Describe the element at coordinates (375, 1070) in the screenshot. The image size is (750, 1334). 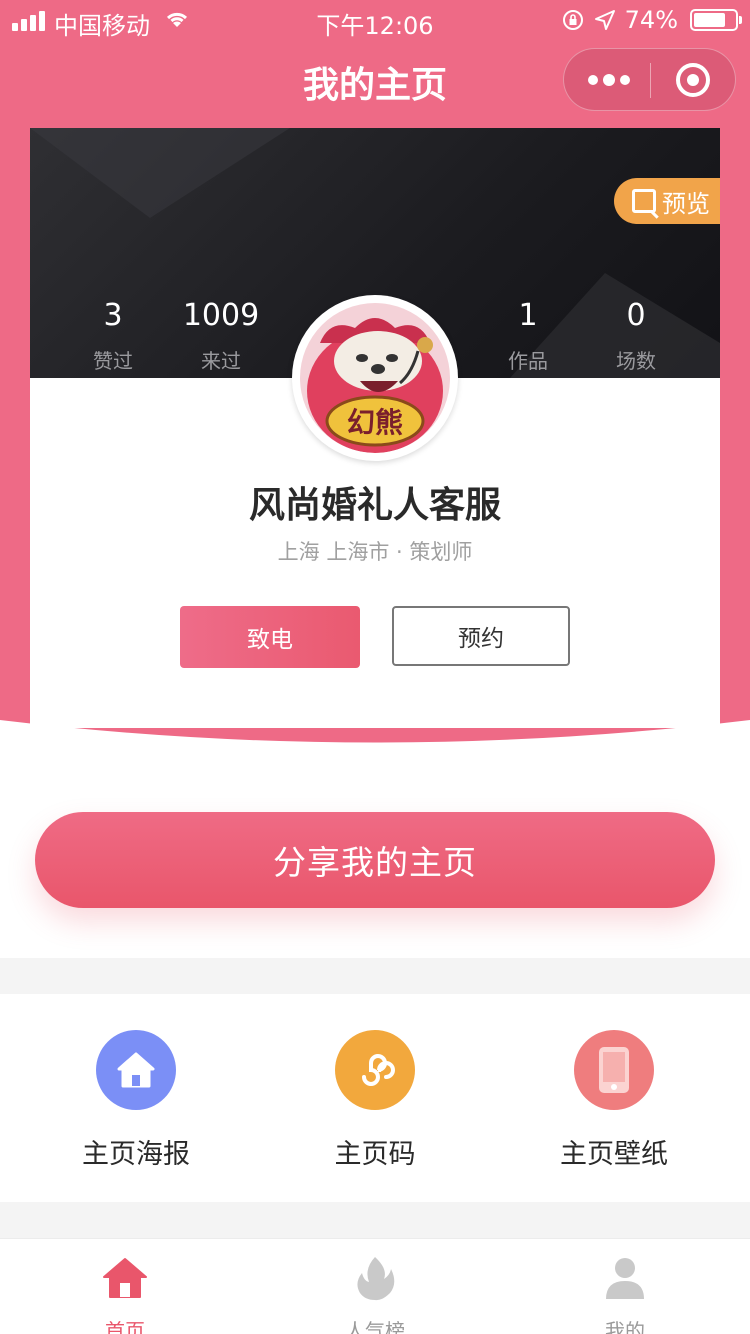
I see `miniprogram-icon` at that location.